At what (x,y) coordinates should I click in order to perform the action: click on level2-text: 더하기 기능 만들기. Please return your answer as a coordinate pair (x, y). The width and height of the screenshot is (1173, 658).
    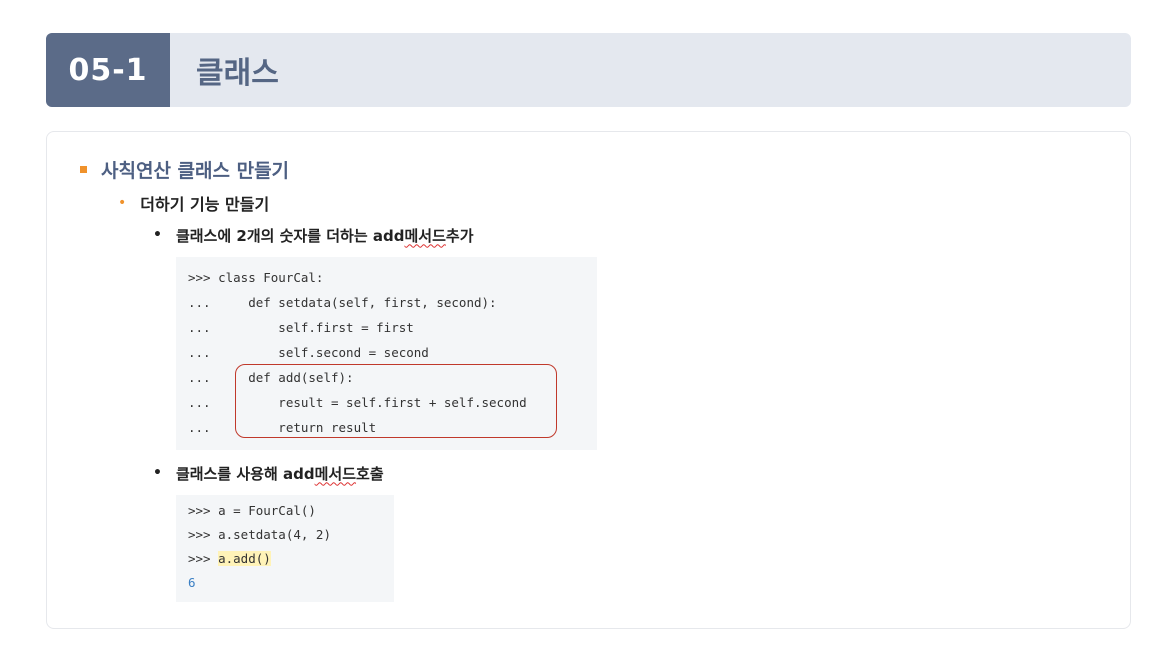
    Looking at the image, I should click on (205, 204).